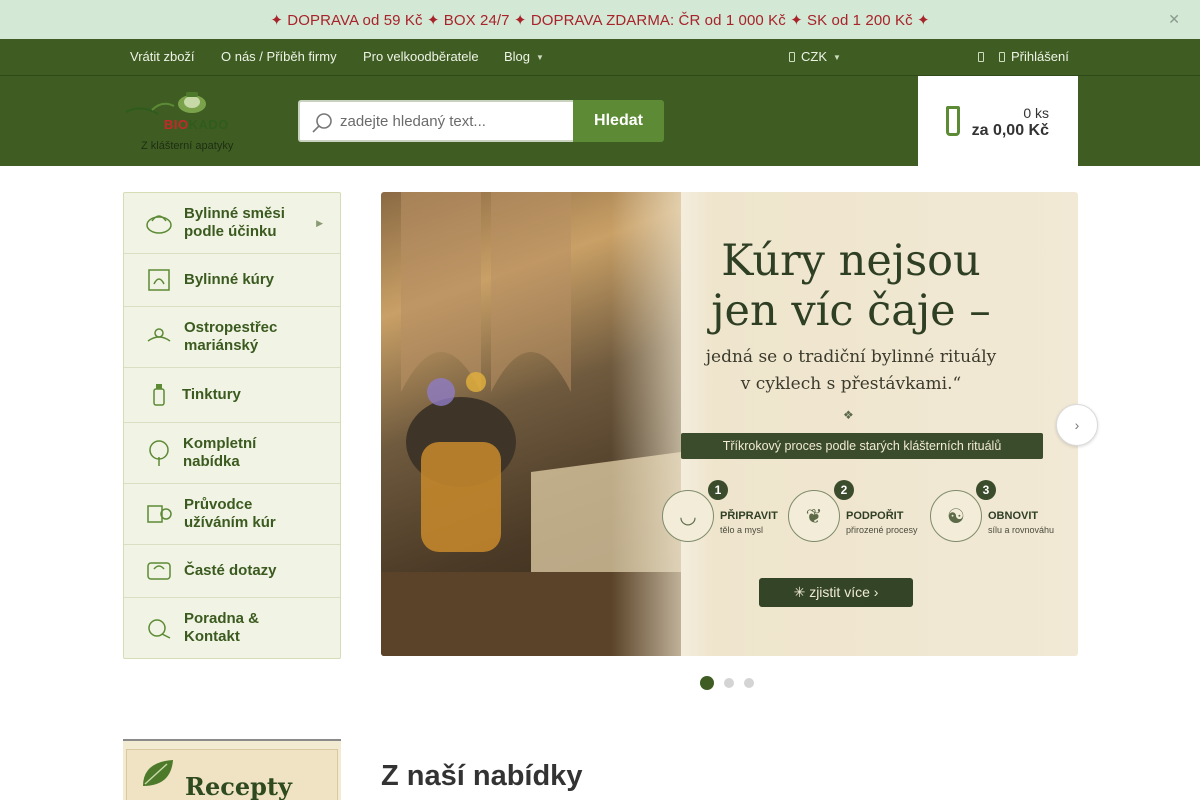 This screenshot has width=1200, height=800. What do you see at coordinates (322, 123) in the screenshot?
I see `search-icon` at bounding box center [322, 123].